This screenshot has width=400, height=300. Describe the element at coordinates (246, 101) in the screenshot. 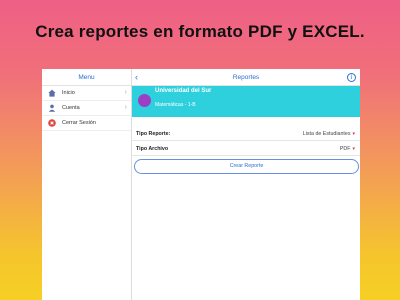

I see `course-banner: Universidad del Sur Matemáticas - 1-B` at that location.